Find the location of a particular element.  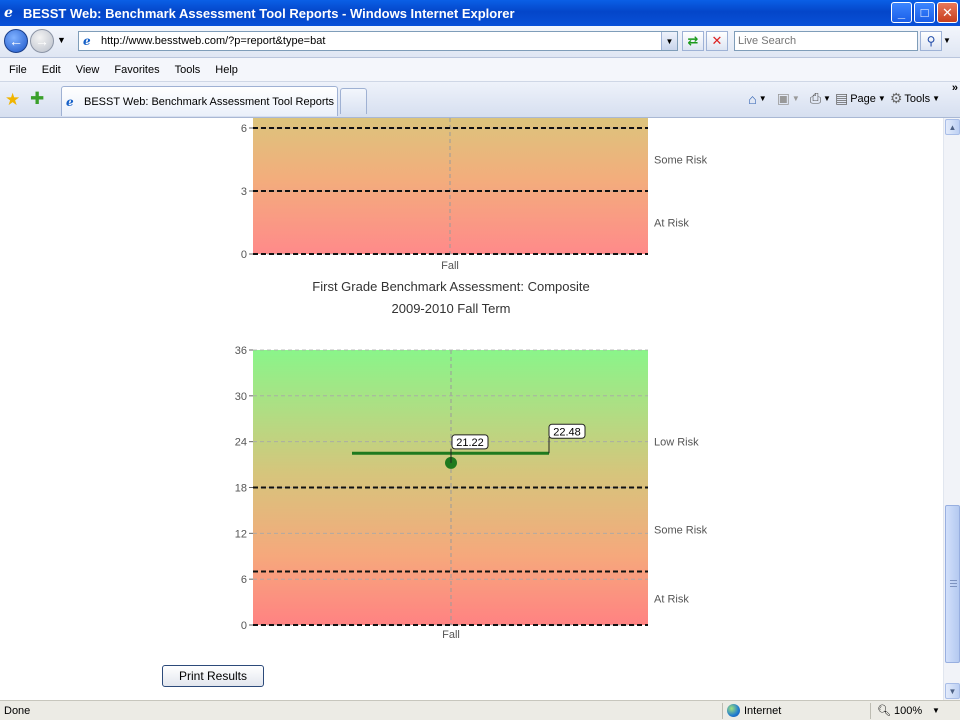

scroll-up-button: ▲ is located at coordinates (952, 127).